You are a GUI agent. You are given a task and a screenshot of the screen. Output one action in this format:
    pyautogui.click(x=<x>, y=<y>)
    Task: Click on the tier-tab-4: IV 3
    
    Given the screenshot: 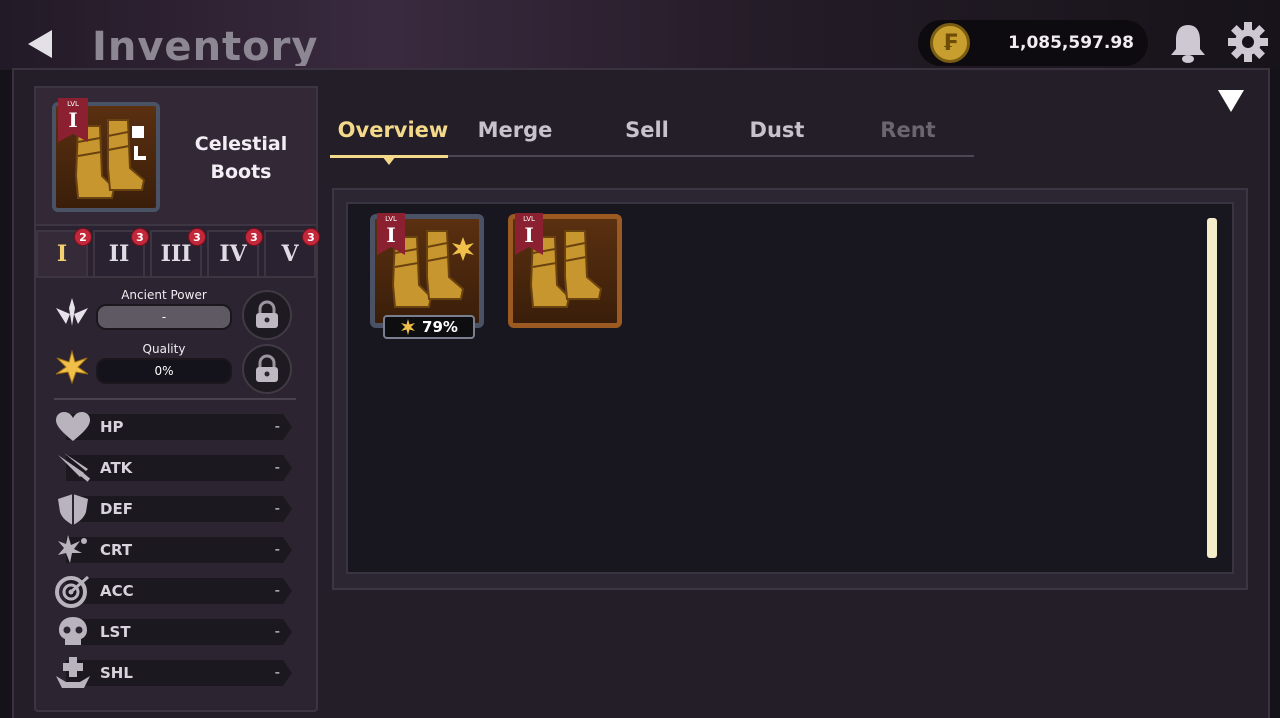 What is the action you would take?
    pyautogui.click(x=235, y=252)
    